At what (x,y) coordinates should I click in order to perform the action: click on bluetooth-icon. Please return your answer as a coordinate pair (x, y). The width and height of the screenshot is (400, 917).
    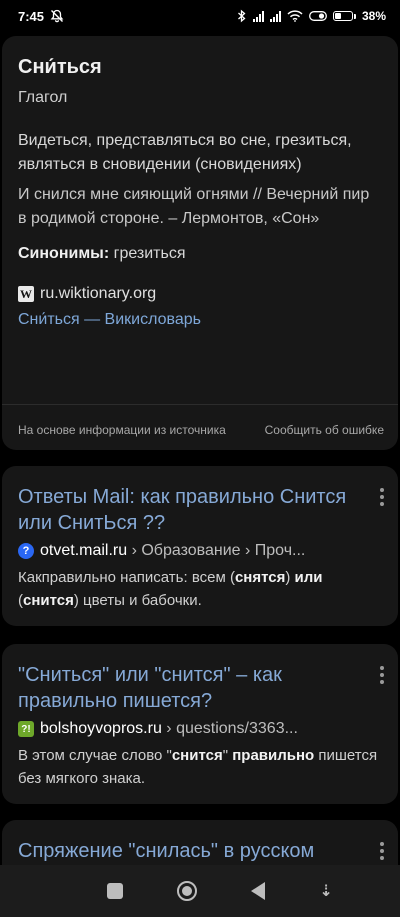
    Looking at the image, I should click on (242, 16).